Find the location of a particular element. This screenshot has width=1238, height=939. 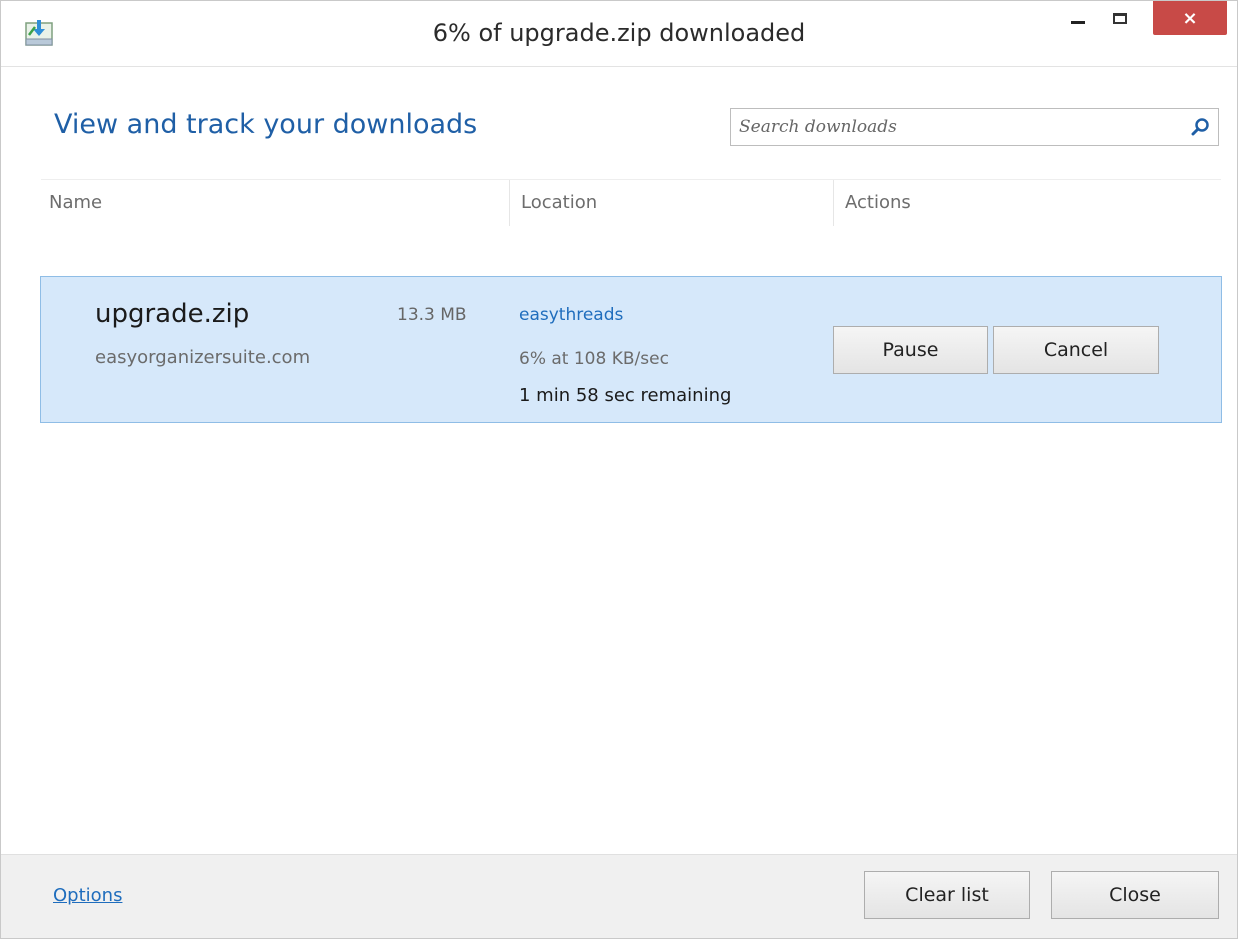

options-link: Options is located at coordinates (87, 895).